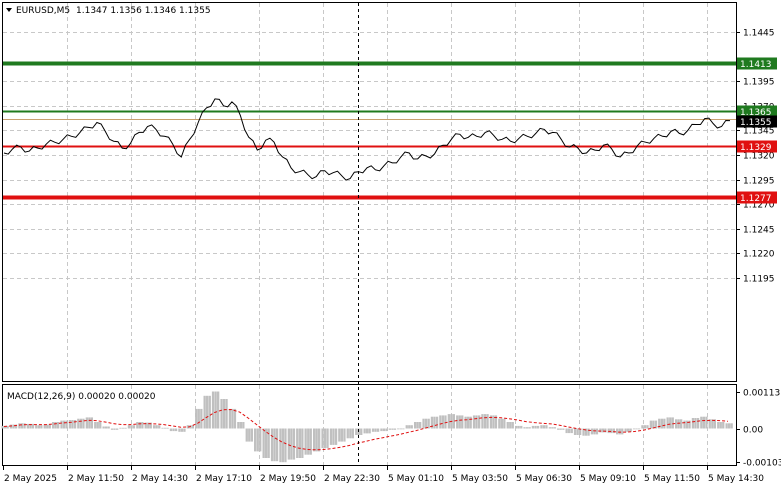 Image resolution: width=781 pixels, height=489 pixels. Describe the element at coordinates (608, 479) in the screenshot. I see `time-tick-label: 5 May 09:10` at that location.